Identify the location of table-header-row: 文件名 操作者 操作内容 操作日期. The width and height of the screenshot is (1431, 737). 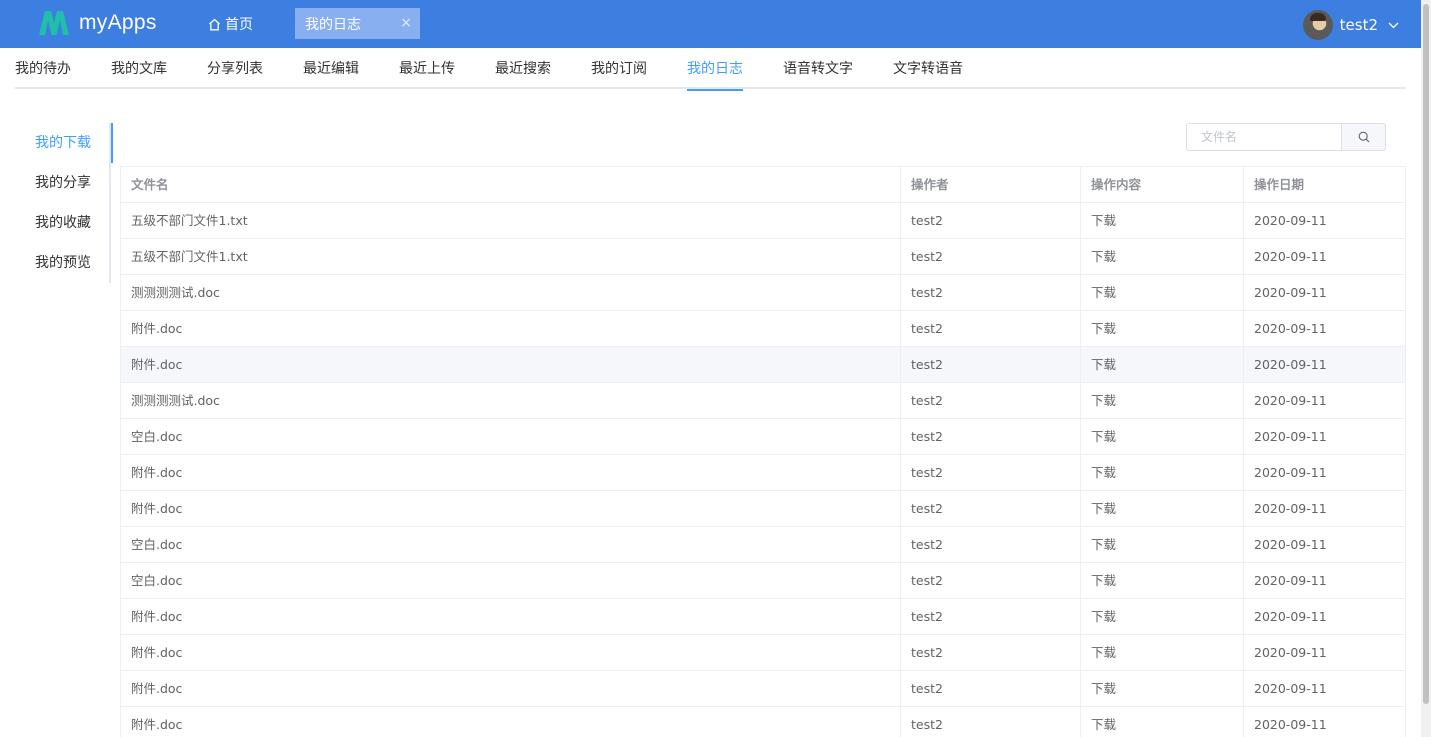
(763, 185).